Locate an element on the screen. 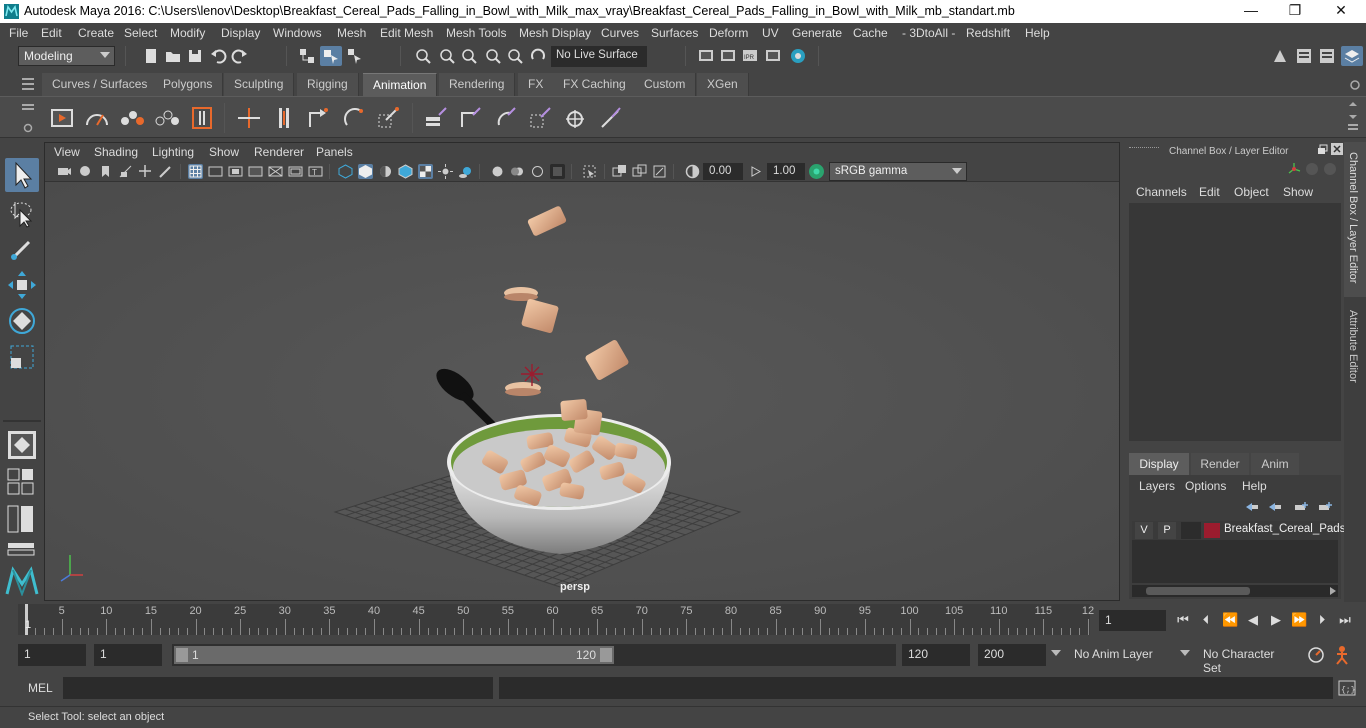  tab-fx-caching: FX Caching is located at coordinates (595, 84).